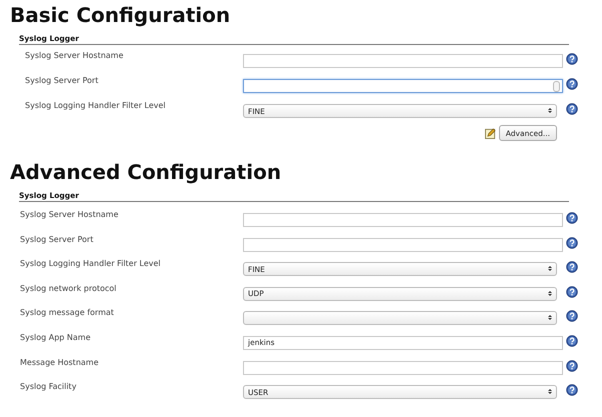 The image size is (602, 417). I want to click on field-label: Syslog App Name, so click(56, 337).